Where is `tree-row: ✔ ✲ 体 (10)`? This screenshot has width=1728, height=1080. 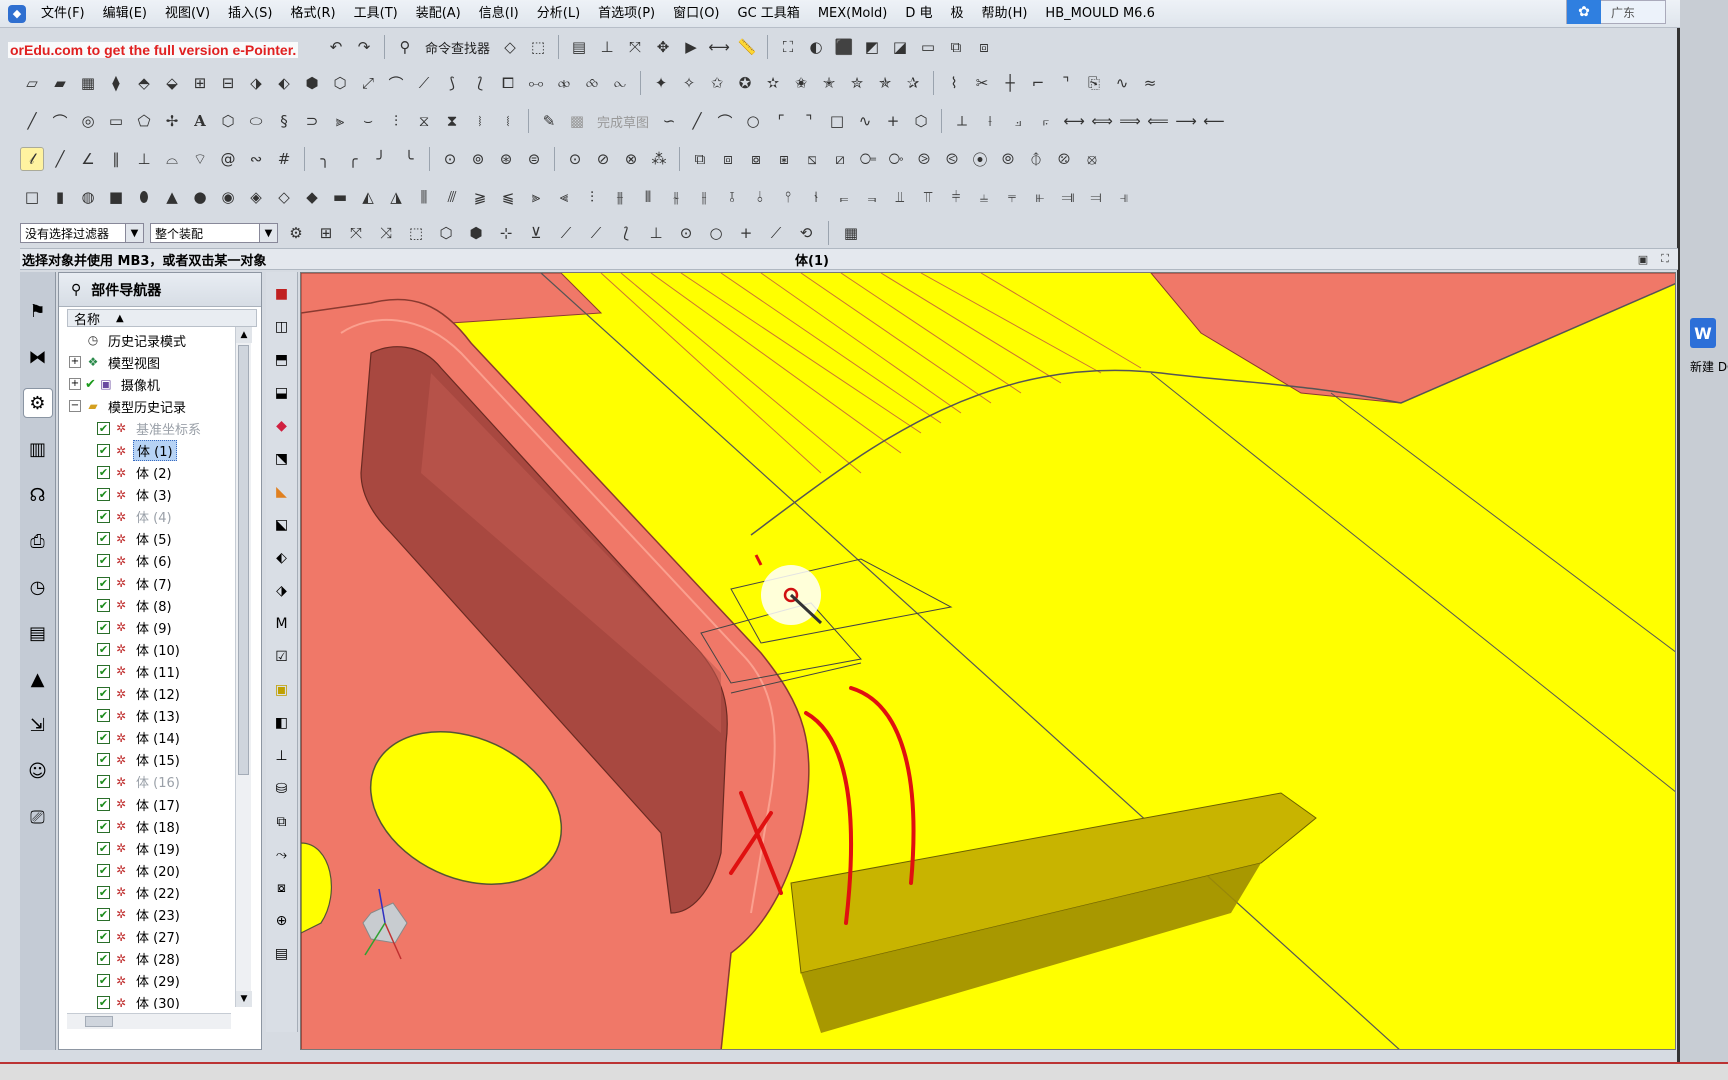 tree-row: ✔ ✲ 体 (10) is located at coordinates (153, 649).